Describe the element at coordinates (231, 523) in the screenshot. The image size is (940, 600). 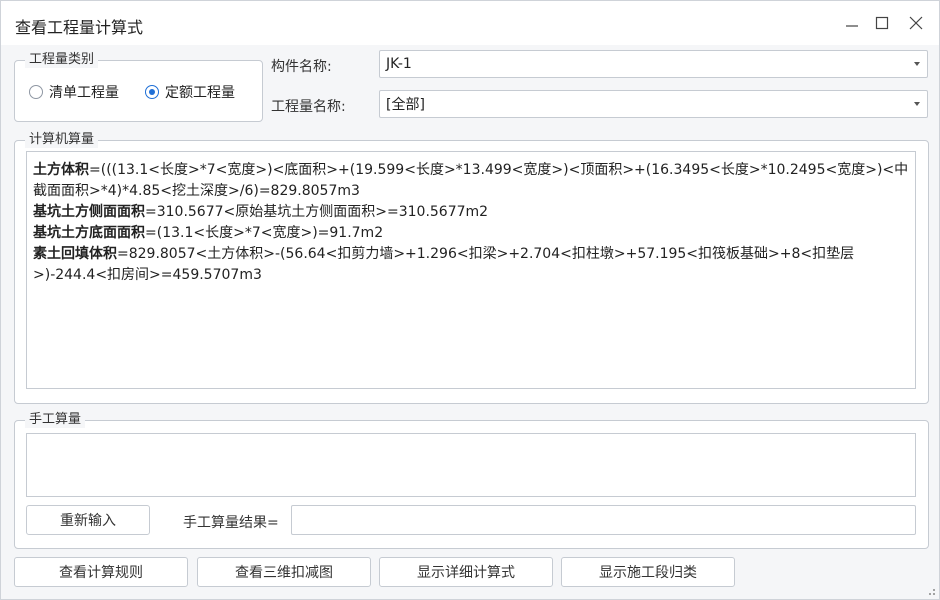
I see `manual-result-label: 手工算量结果=` at that location.